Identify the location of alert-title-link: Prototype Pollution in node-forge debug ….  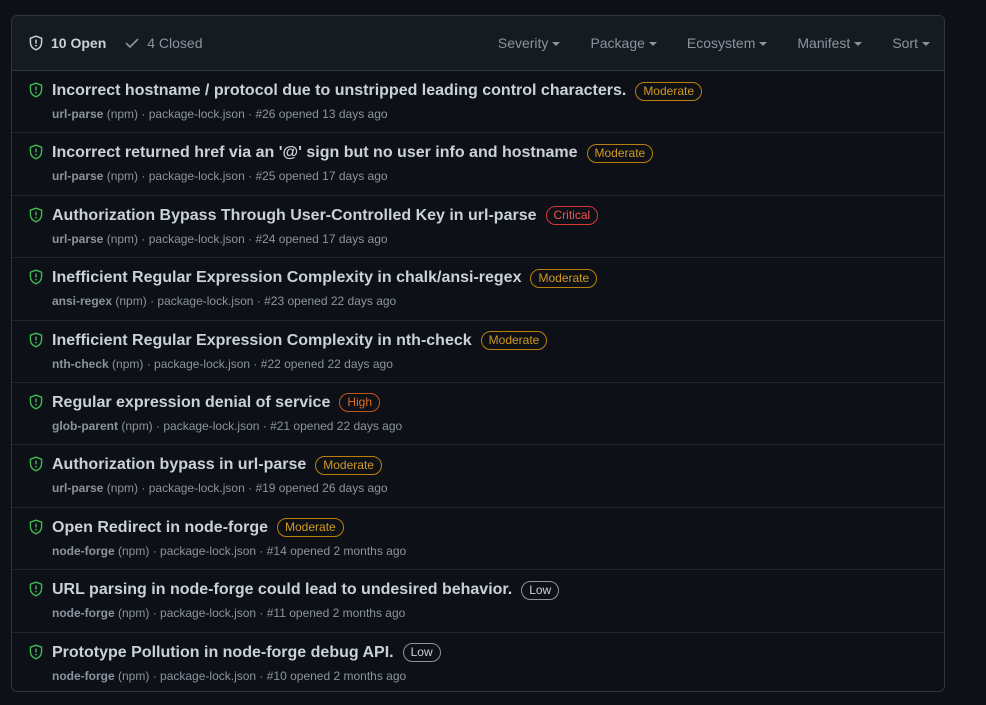
(223, 653).